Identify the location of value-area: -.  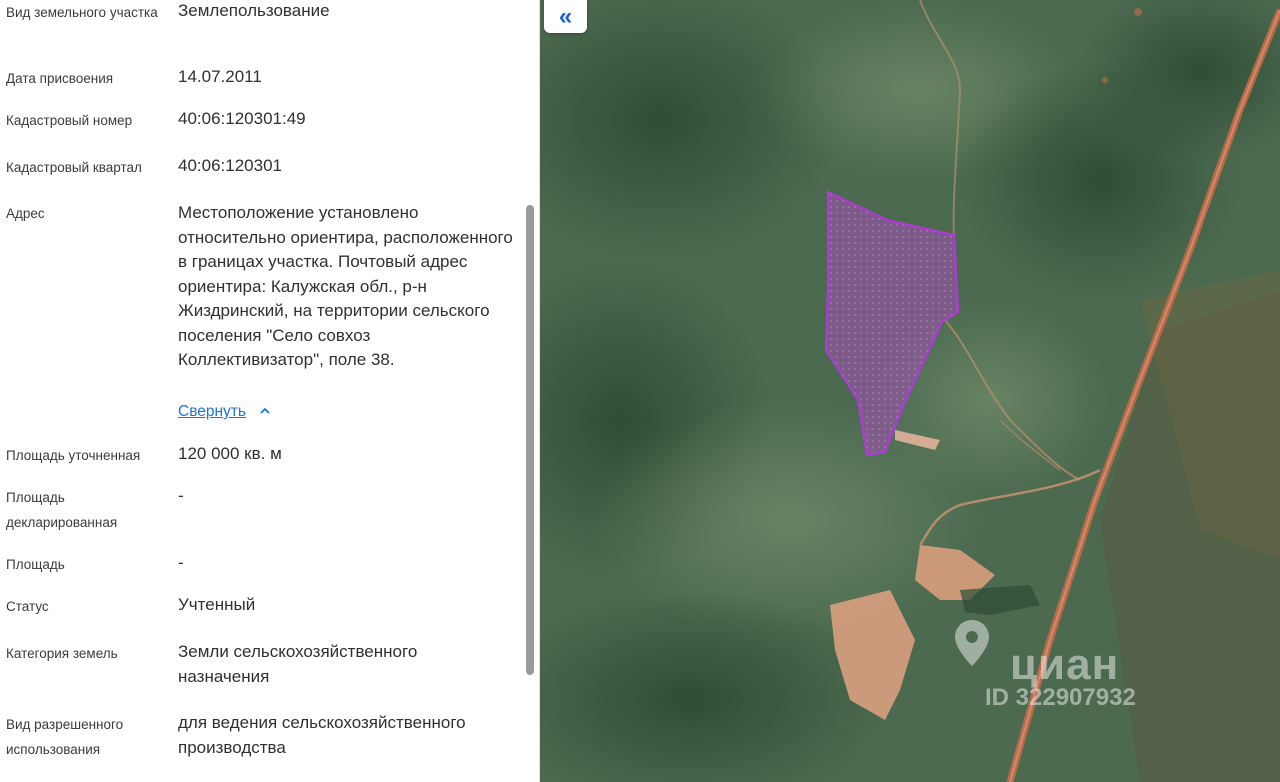
(181, 562).